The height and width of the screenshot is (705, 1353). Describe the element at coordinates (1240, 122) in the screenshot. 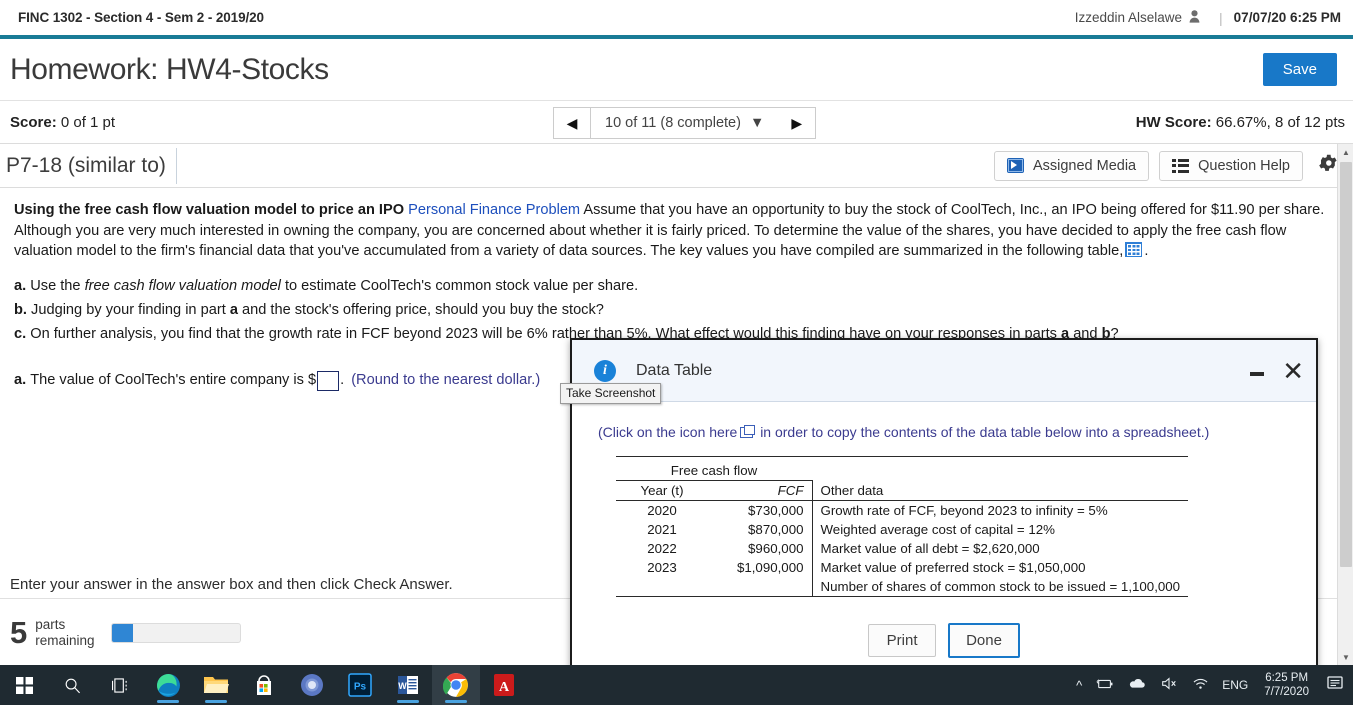

I see `hw-score-text: HW Score: 66.67%, 8 of 12 pts` at that location.